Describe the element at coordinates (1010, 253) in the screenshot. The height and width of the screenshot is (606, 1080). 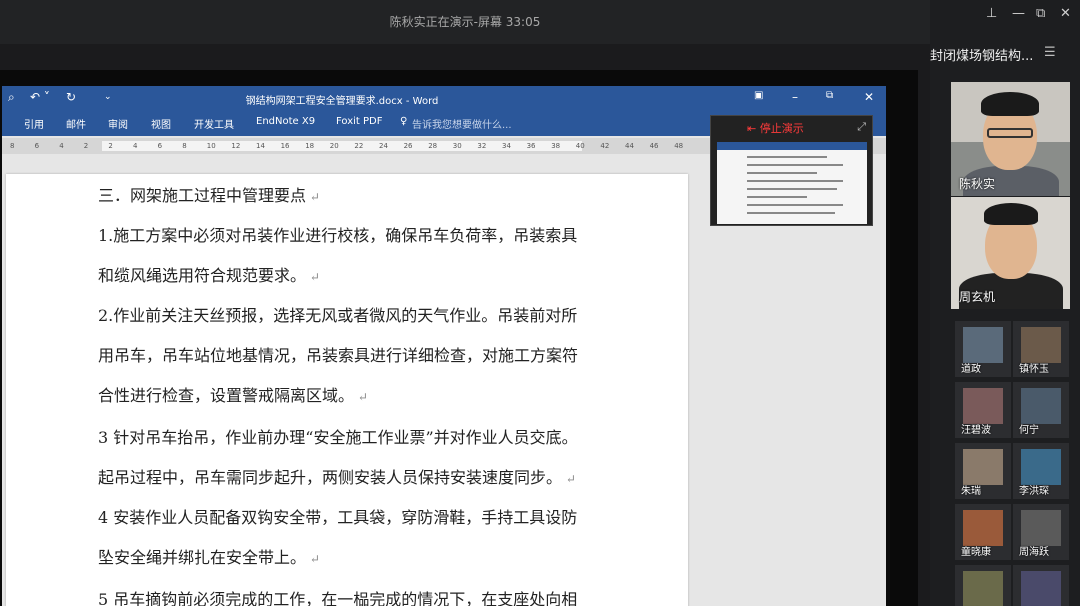
I see `video-tile: 周玄机` at that location.